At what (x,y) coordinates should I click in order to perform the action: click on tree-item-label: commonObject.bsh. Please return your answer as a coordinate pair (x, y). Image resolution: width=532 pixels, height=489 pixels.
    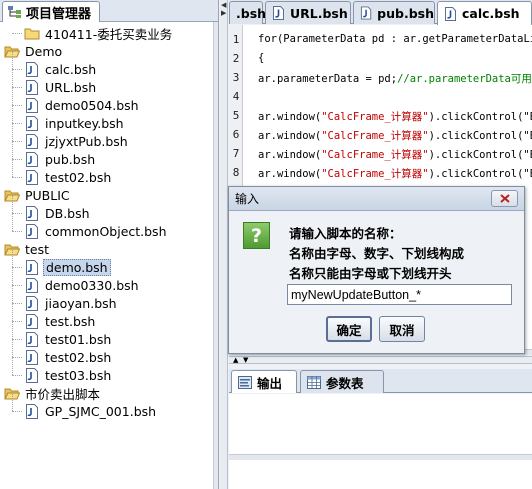
    Looking at the image, I should click on (106, 231).